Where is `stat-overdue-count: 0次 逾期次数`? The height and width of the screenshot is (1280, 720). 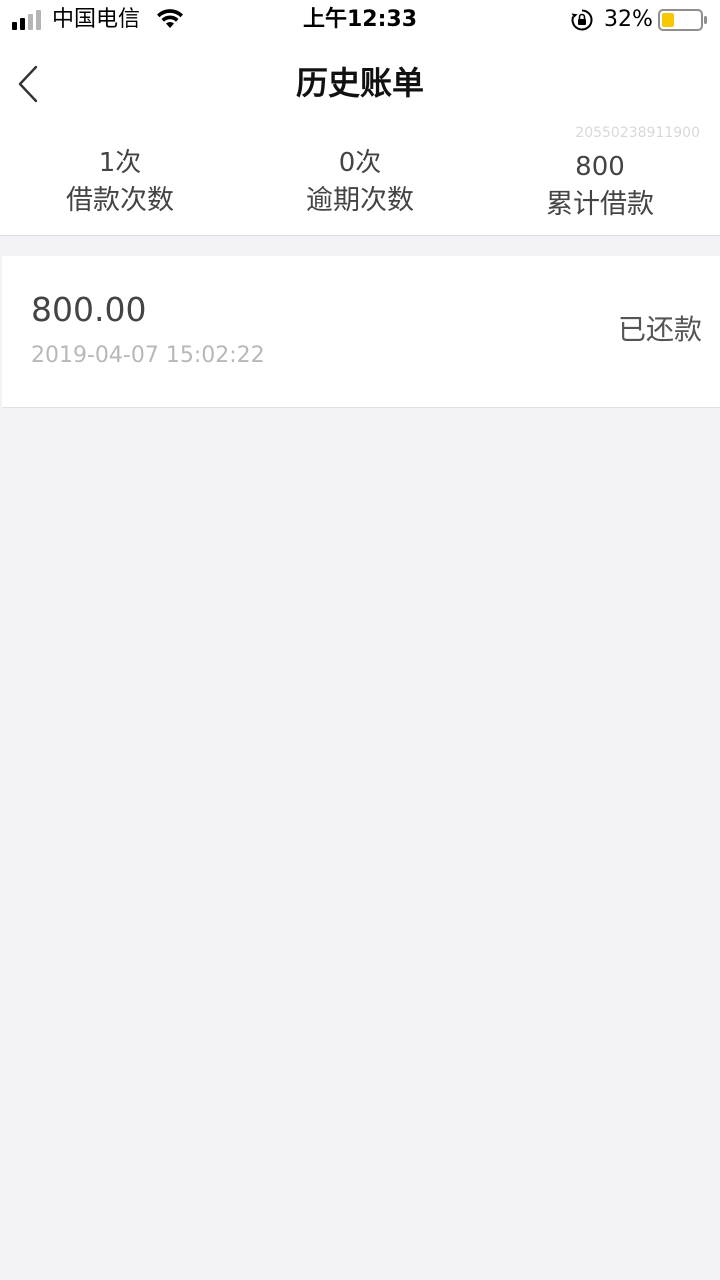
stat-overdue-count: 0次 逾期次数 is located at coordinates (360, 183).